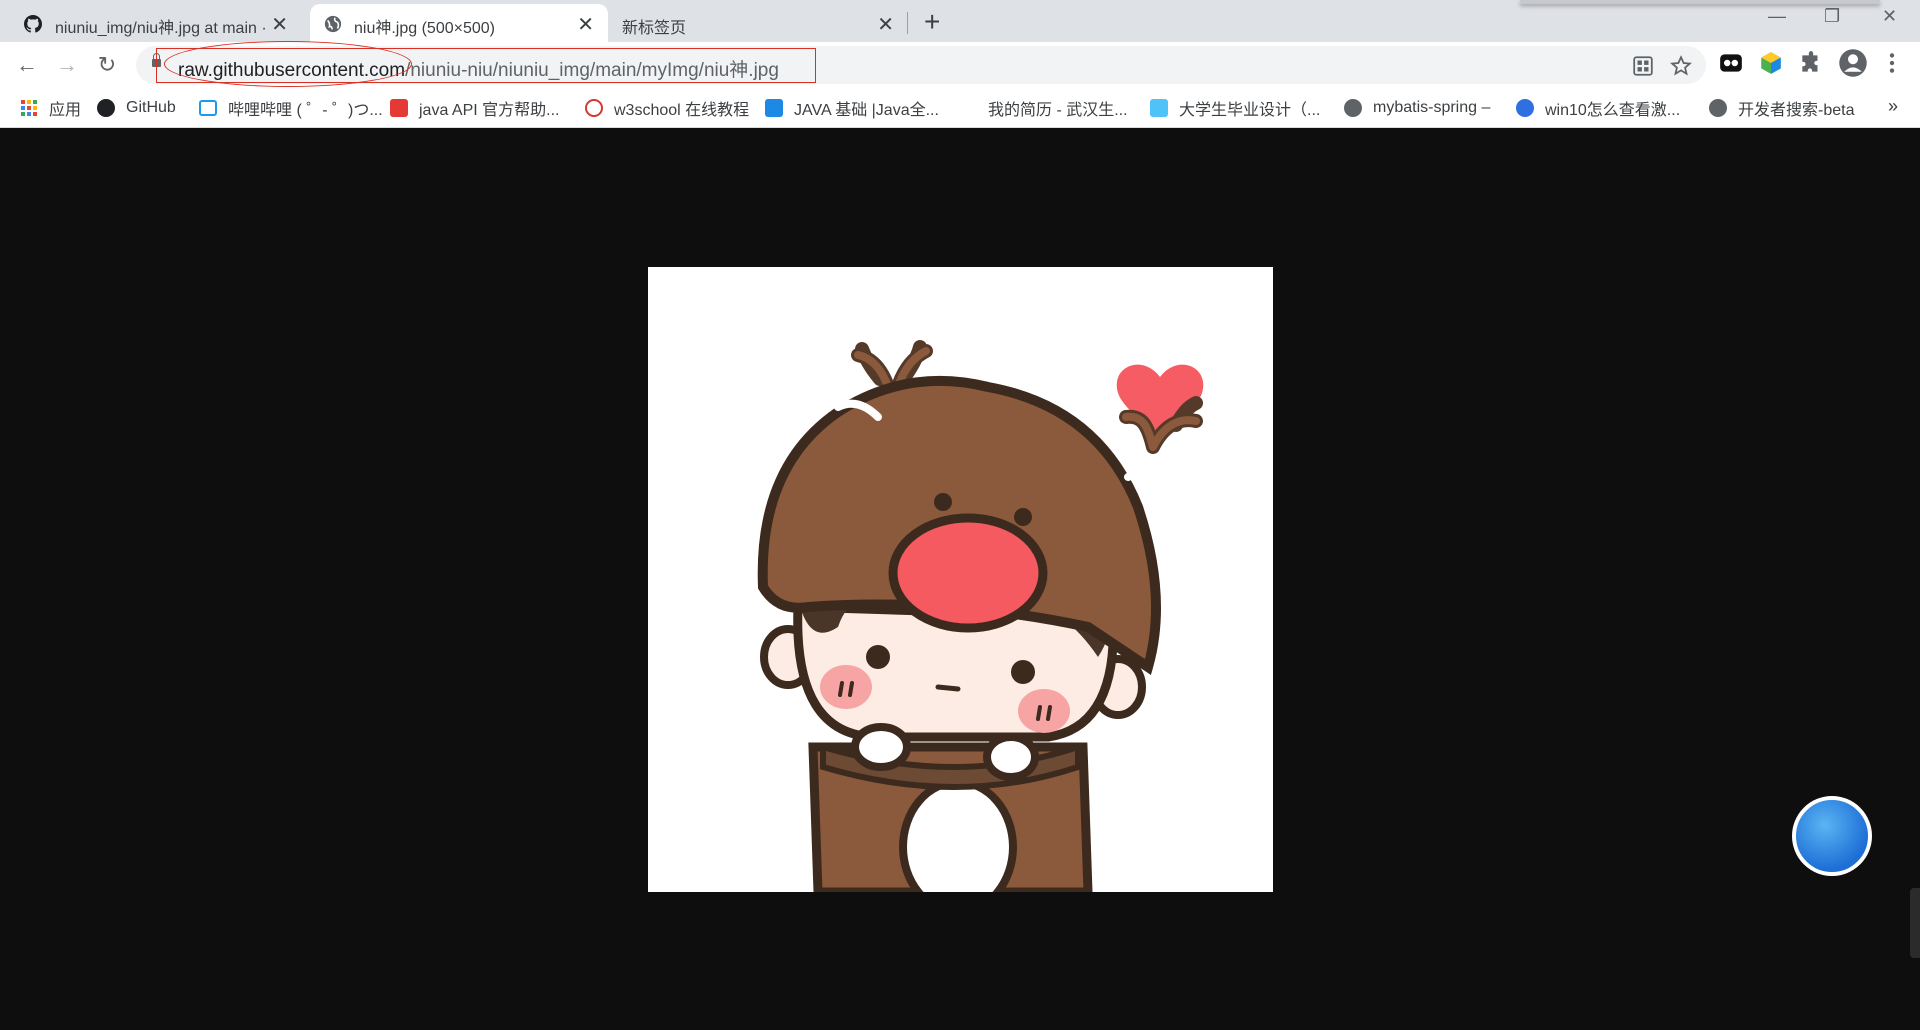  Describe the element at coordinates (1832, 836) in the screenshot. I see `floating-assistant-ball` at that location.